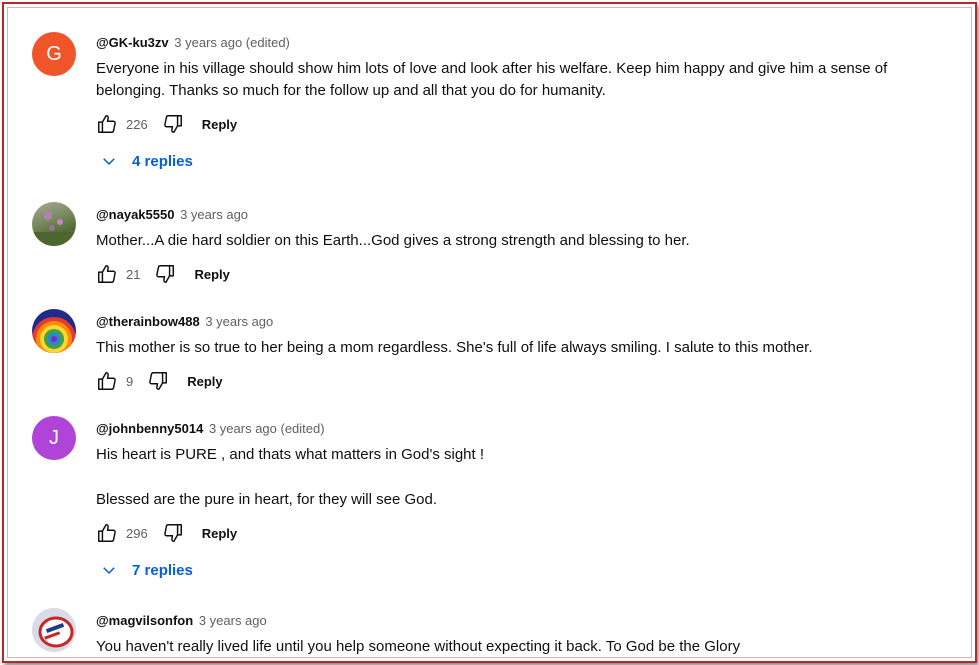 This screenshot has width=979, height=665. I want to click on view-replies-button: 7 replies, so click(527, 570).